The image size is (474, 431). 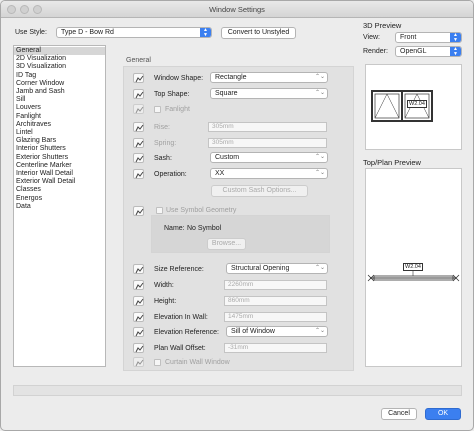 I want to click on curtain-wall-param-icon, so click(x=138, y=362).